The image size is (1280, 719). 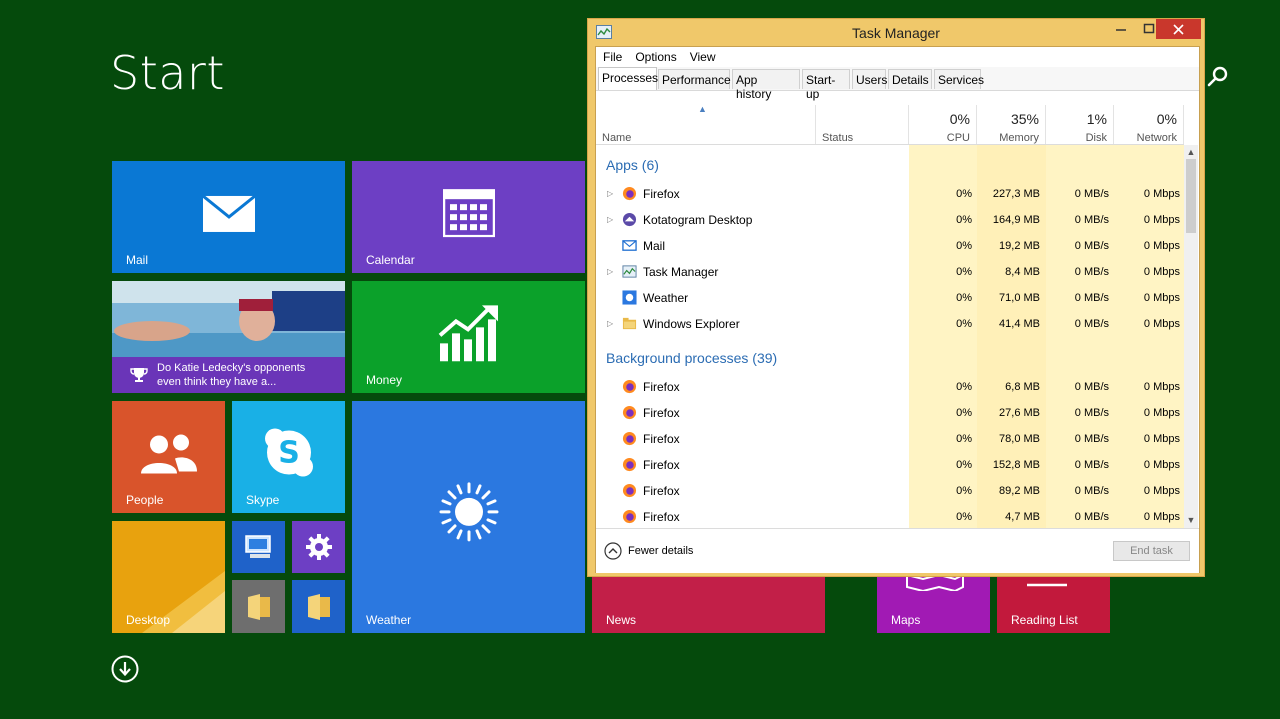 I want to click on memory-value: 19,2 MB, so click(x=1019, y=246).